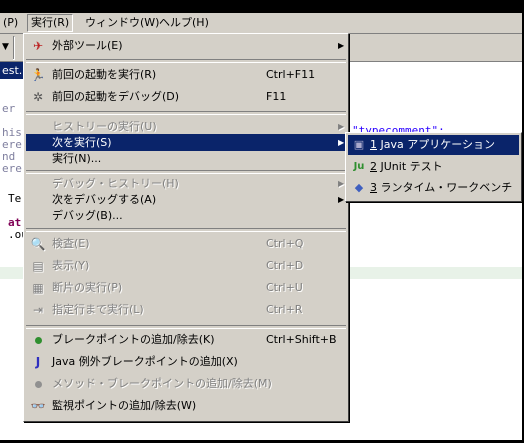 The image size is (524, 443). What do you see at coordinates (38, 362) in the screenshot?
I see `java-exception-icon: J` at bounding box center [38, 362].